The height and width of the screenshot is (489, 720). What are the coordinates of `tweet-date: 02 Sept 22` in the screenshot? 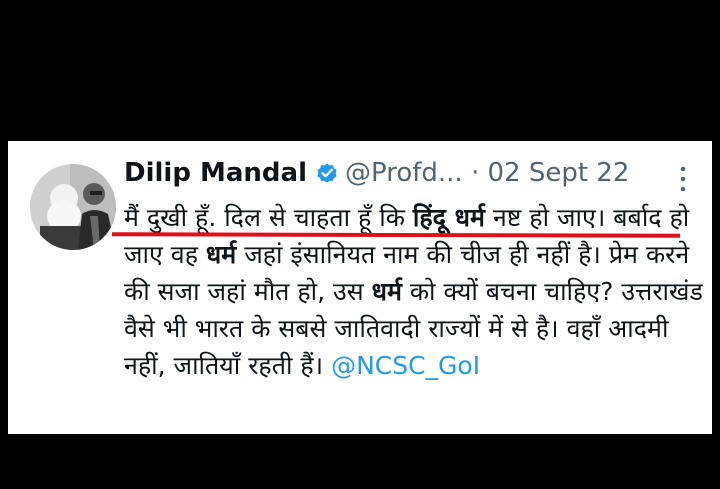 It's located at (558, 173).